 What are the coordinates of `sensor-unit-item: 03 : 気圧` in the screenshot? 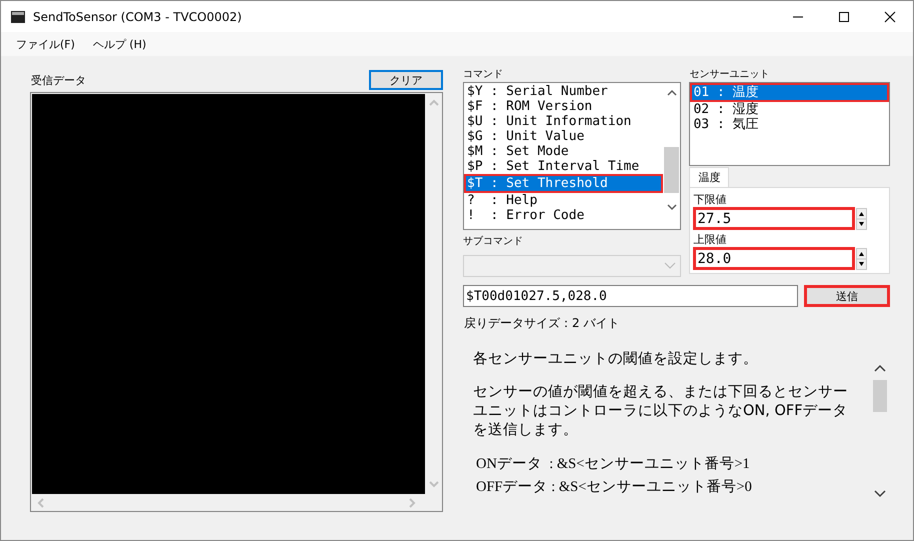 It's located at (789, 124).